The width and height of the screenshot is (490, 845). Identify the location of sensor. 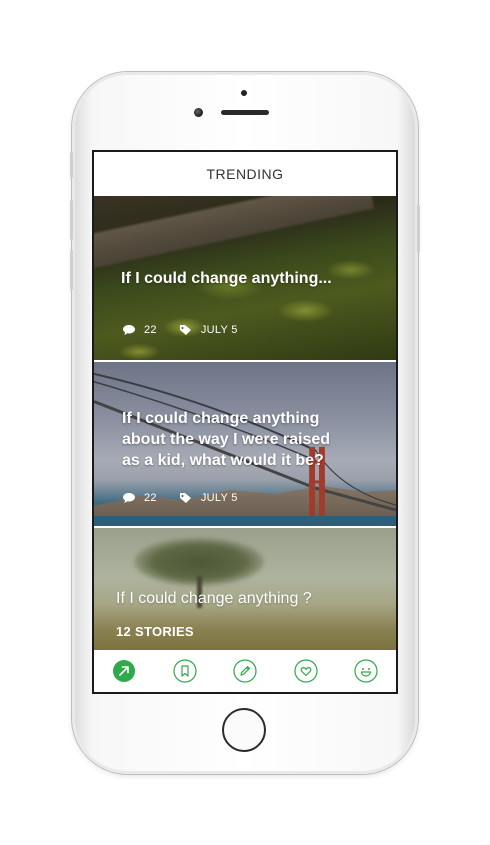
(244, 93).